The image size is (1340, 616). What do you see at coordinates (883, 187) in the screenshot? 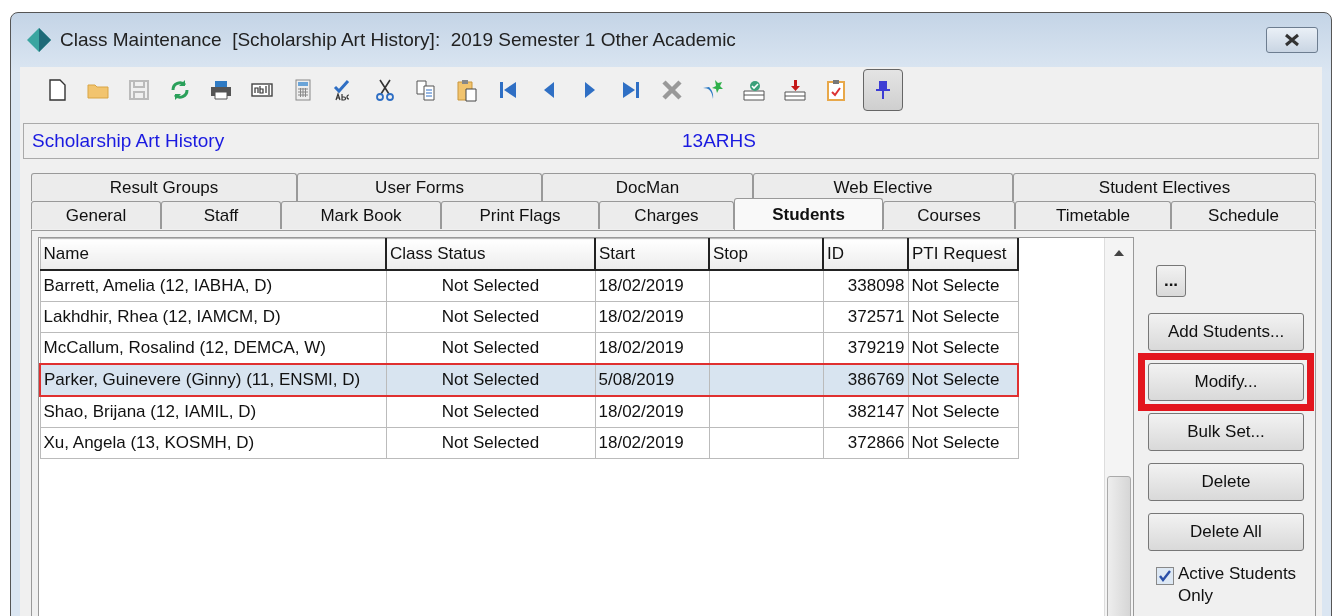
I see `tab: Web Elective` at bounding box center [883, 187].